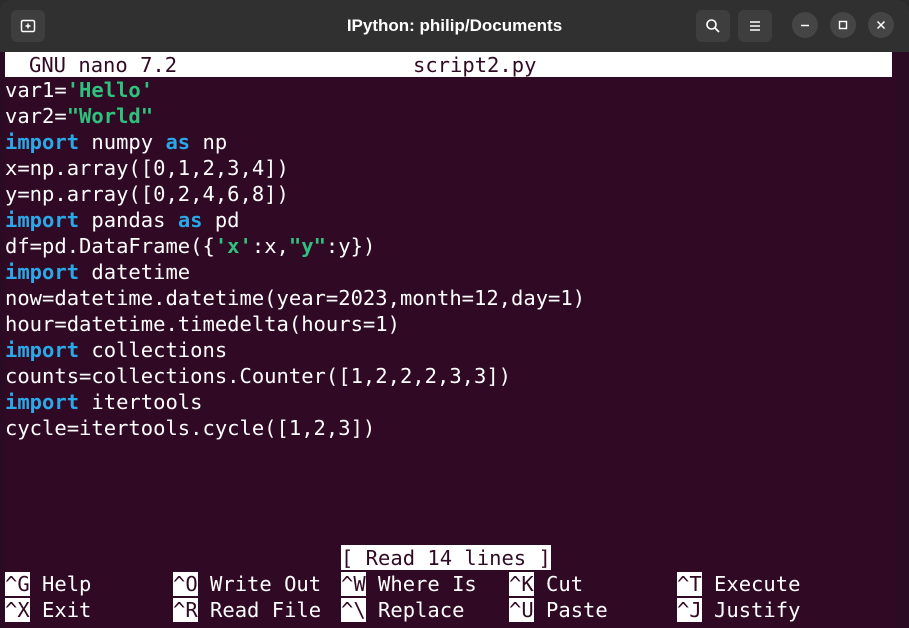 The height and width of the screenshot is (628, 909). What do you see at coordinates (689, 584) in the screenshot?
I see `shortcut-key: ^T` at bounding box center [689, 584].